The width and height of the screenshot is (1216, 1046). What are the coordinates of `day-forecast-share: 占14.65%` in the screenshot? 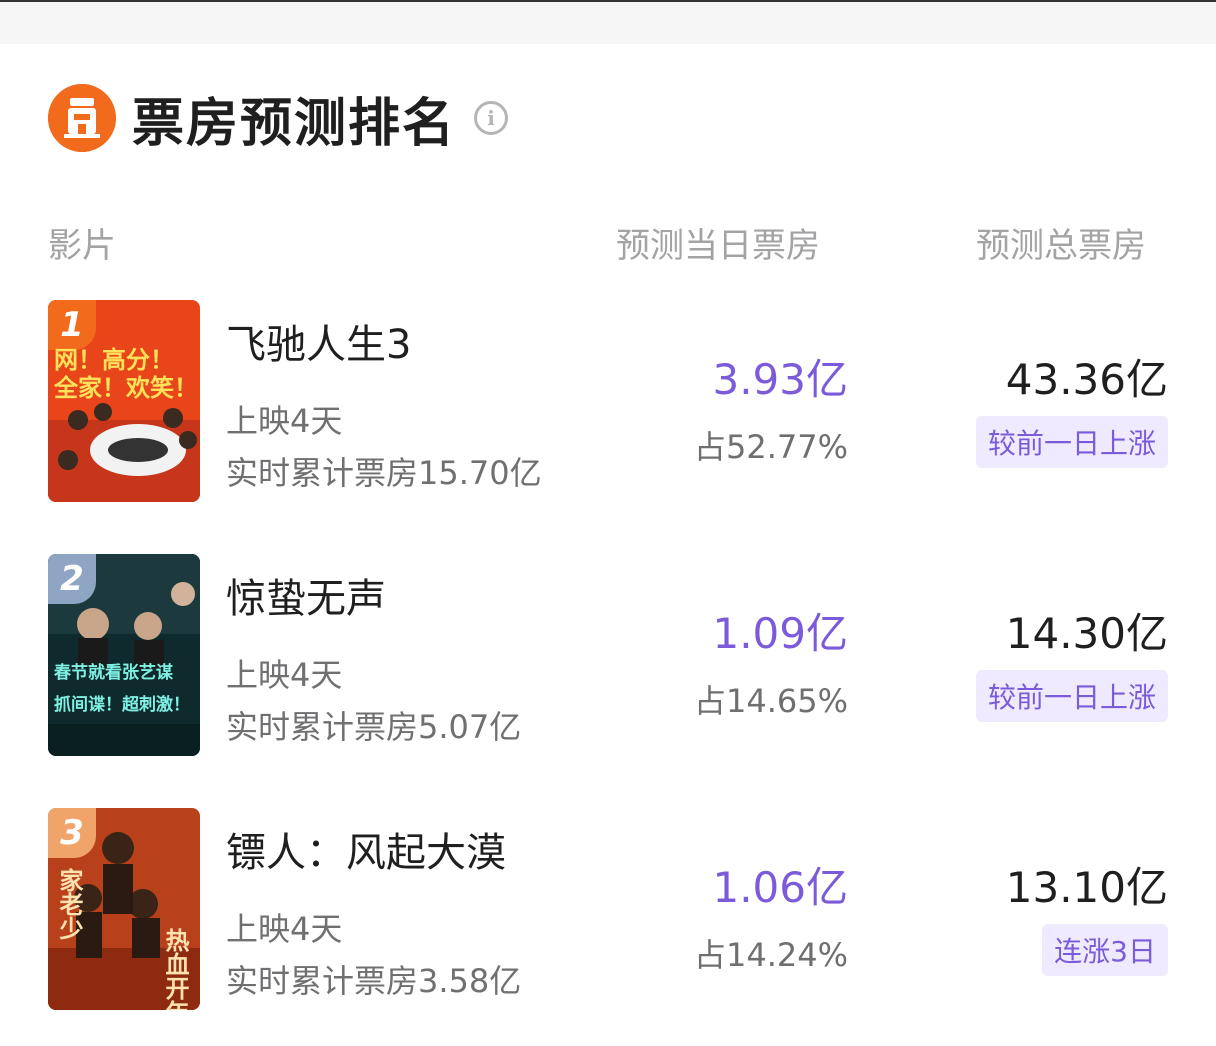 It's located at (770, 701).